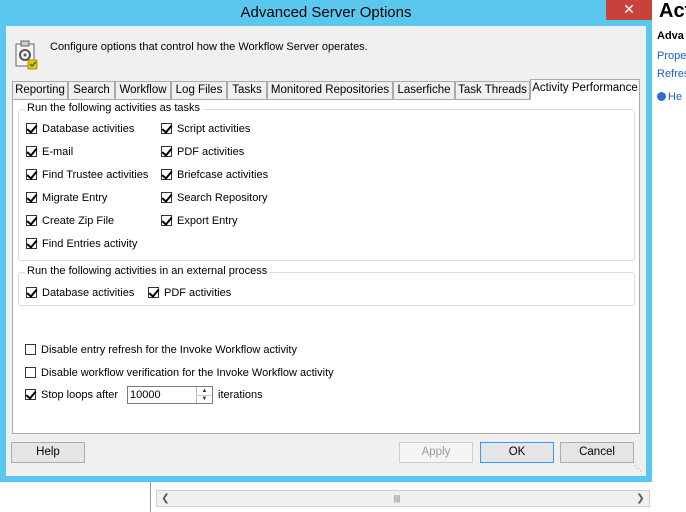 The height and width of the screenshot is (512, 686). I want to click on tab-task-threads: Task Threads, so click(492, 90).